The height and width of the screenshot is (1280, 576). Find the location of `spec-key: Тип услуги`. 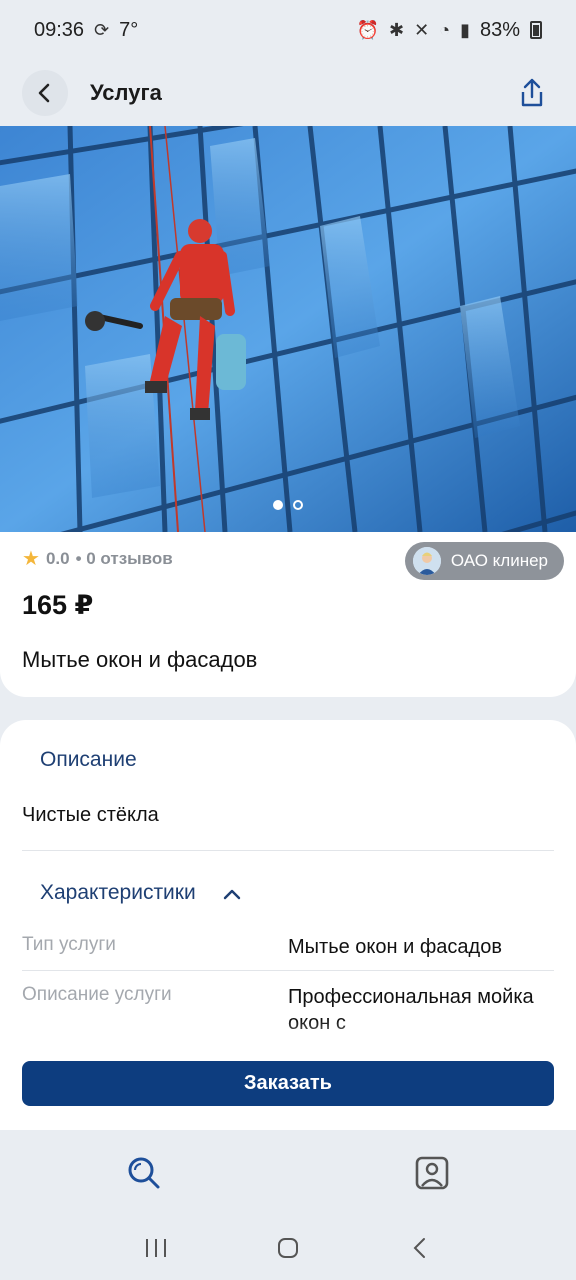

spec-key: Тип услуги is located at coordinates (69, 944).